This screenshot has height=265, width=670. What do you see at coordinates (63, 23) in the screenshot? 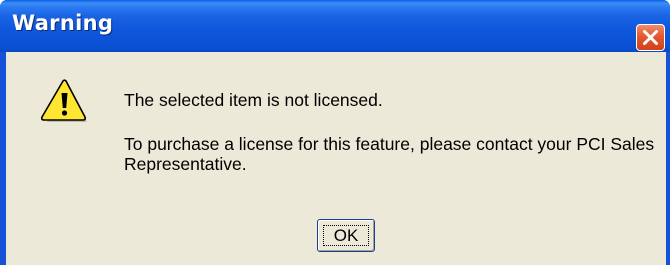
I see `dialog-title: Warning` at bounding box center [63, 23].